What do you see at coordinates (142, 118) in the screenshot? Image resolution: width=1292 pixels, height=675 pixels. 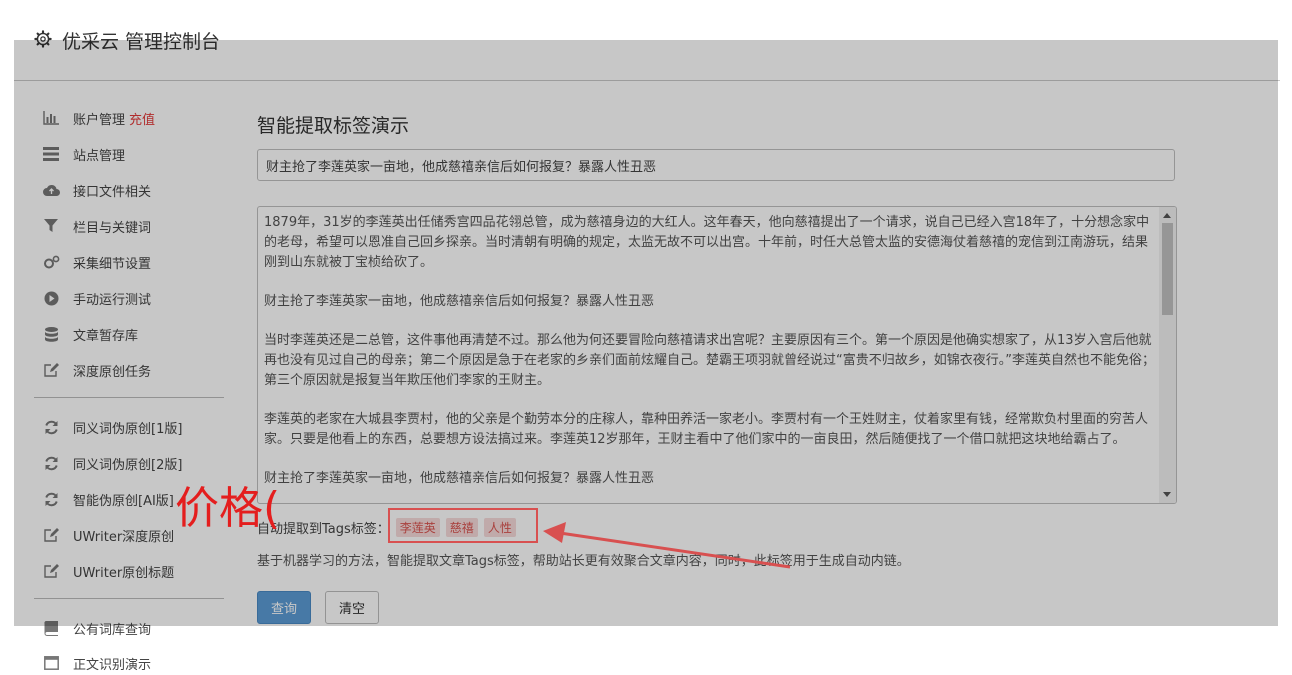 I see `recharge-link: 充值` at bounding box center [142, 118].